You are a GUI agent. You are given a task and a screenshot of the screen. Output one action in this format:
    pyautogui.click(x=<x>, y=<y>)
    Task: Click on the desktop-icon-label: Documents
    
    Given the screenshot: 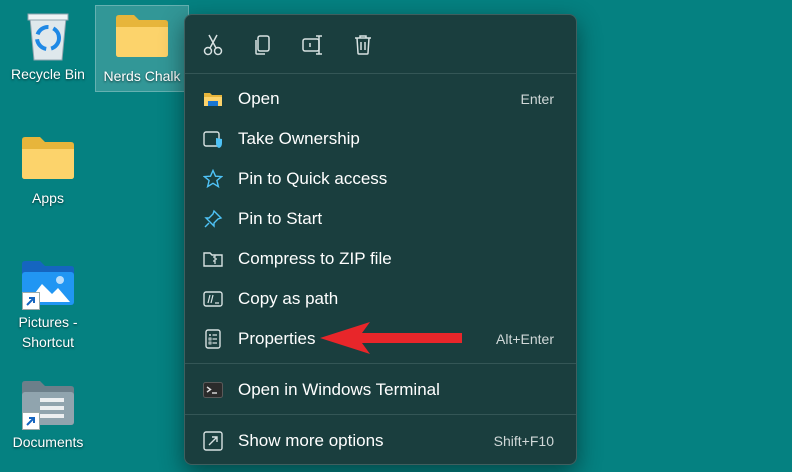 What is the action you would take?
    pyautogui.click(x=48, y=442)
    